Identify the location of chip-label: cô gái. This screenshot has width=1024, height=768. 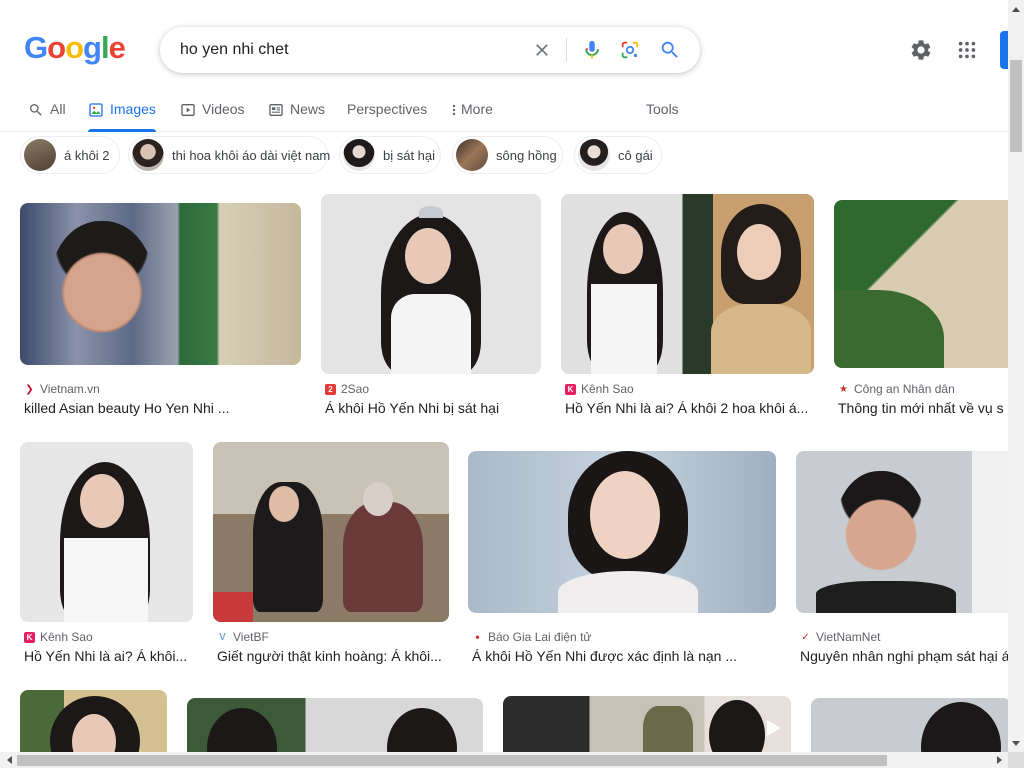
(635, 155).